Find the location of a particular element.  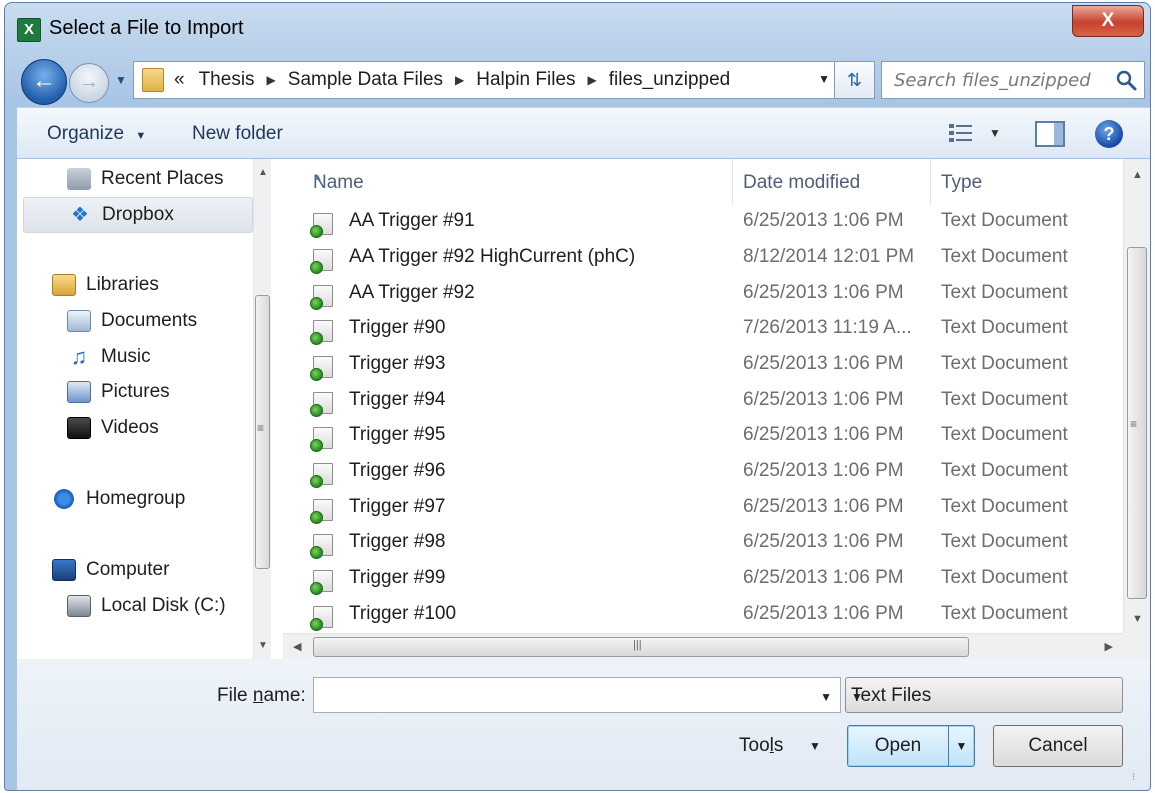

folder-icon is located at coordinates (153, 80).